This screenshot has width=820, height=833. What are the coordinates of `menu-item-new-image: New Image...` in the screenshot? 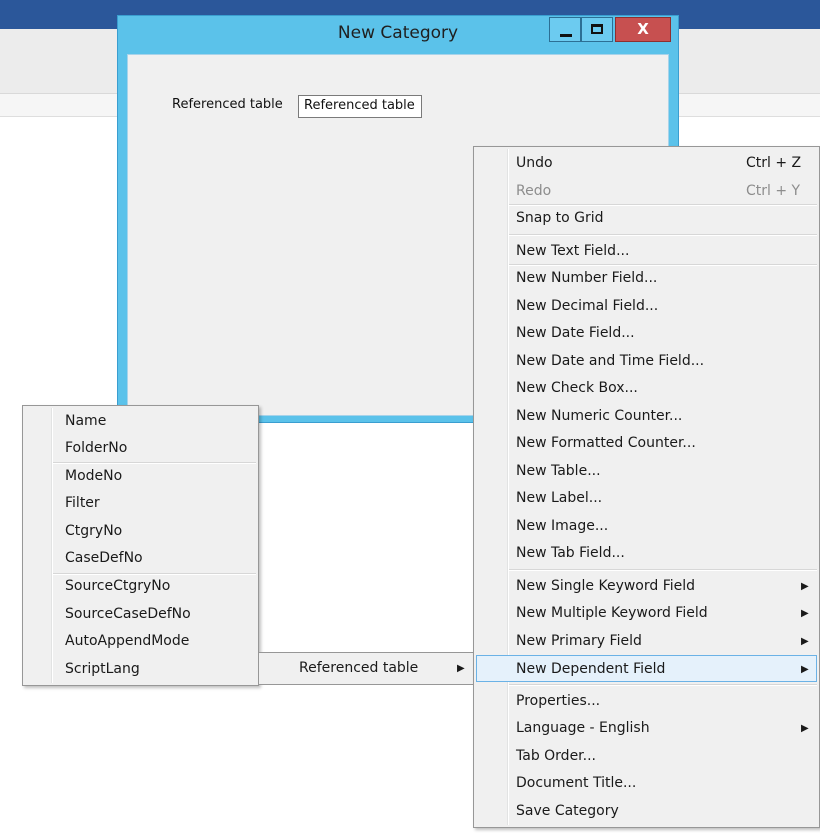 It's located at (646, 526).